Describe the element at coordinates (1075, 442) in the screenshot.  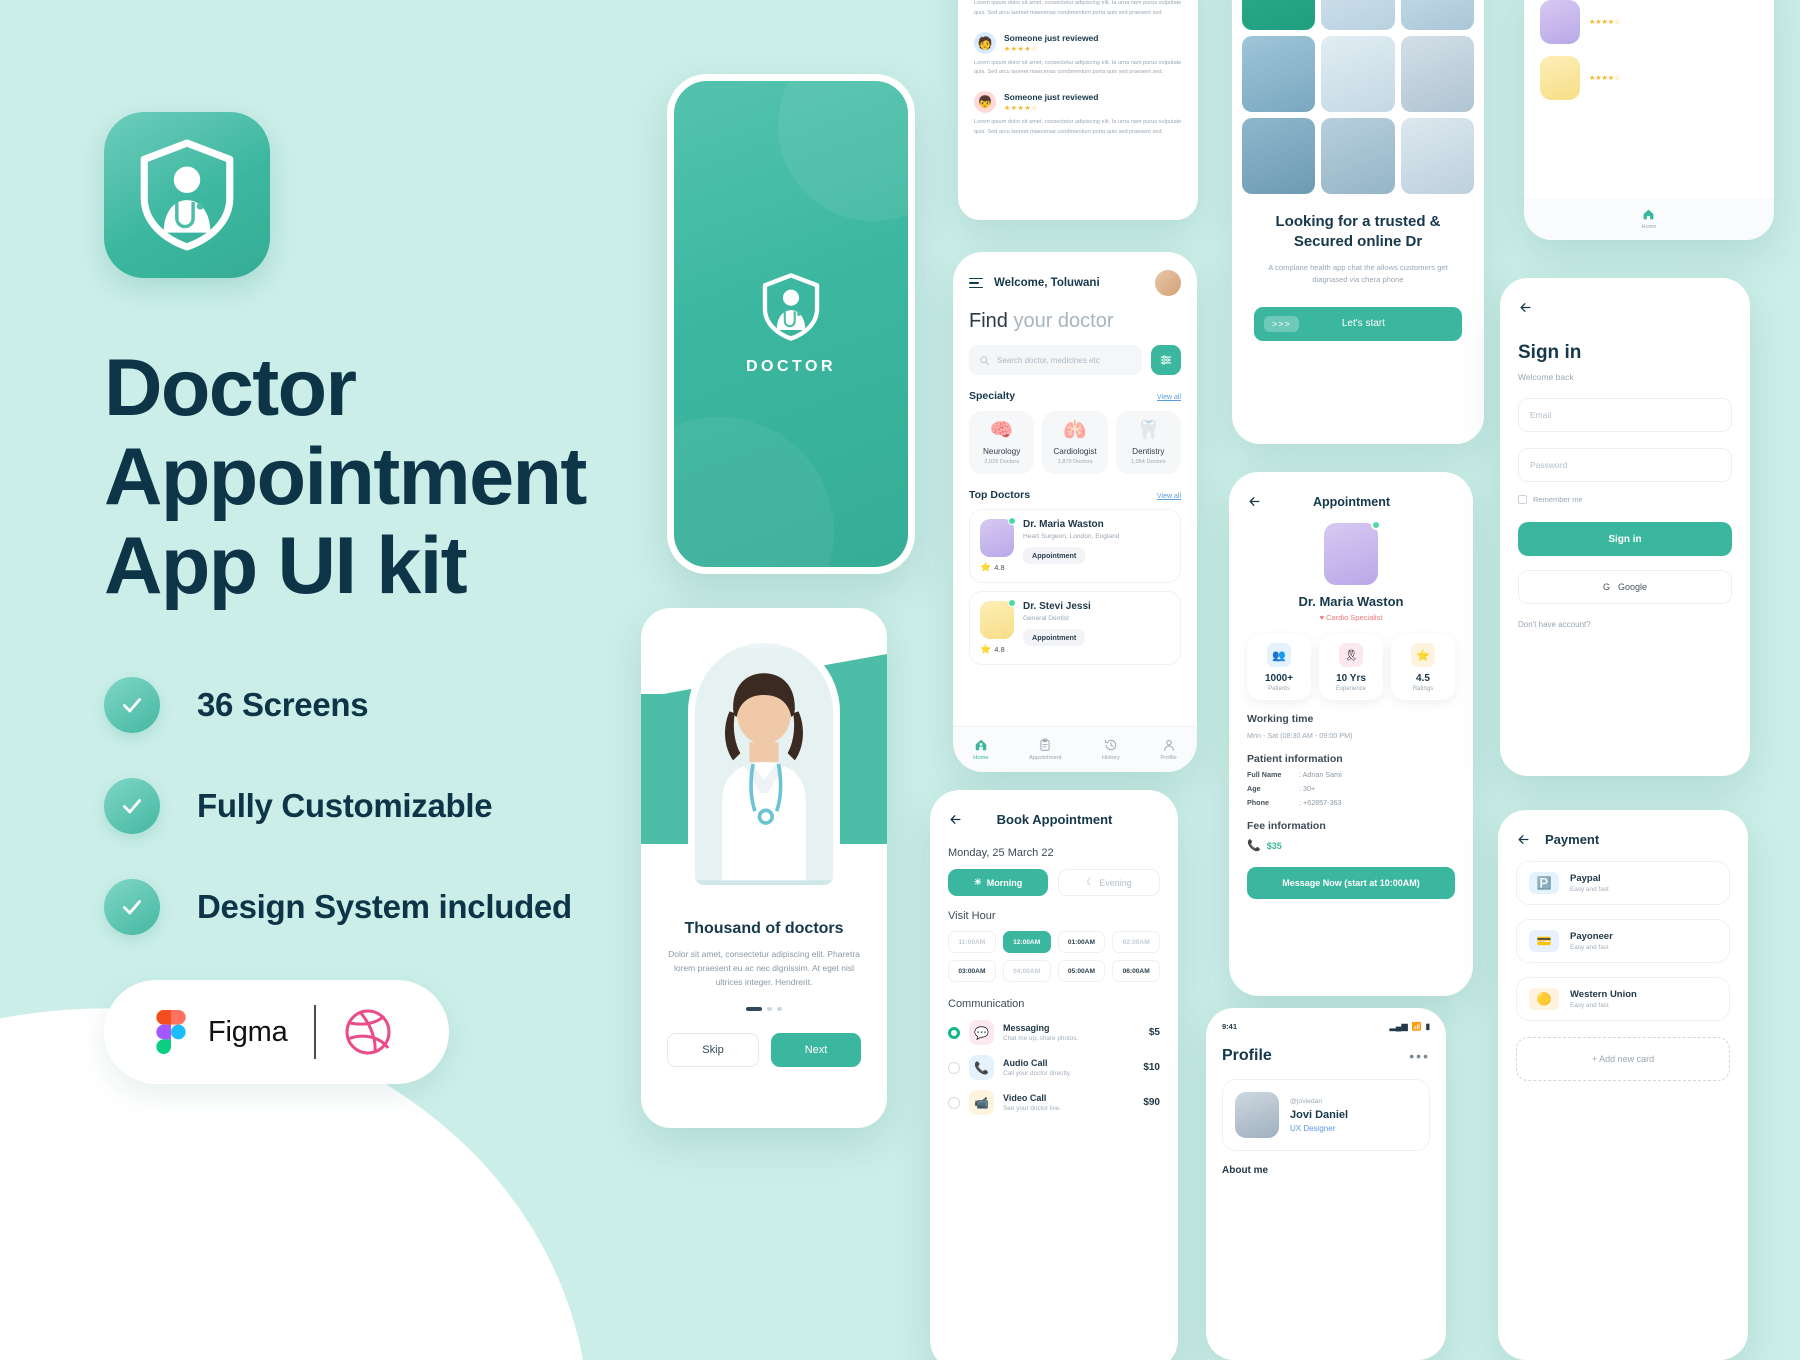
I see `specialty-card-cardiologist: 🫁 Cardiologist 1,870 Doctors` at that location.